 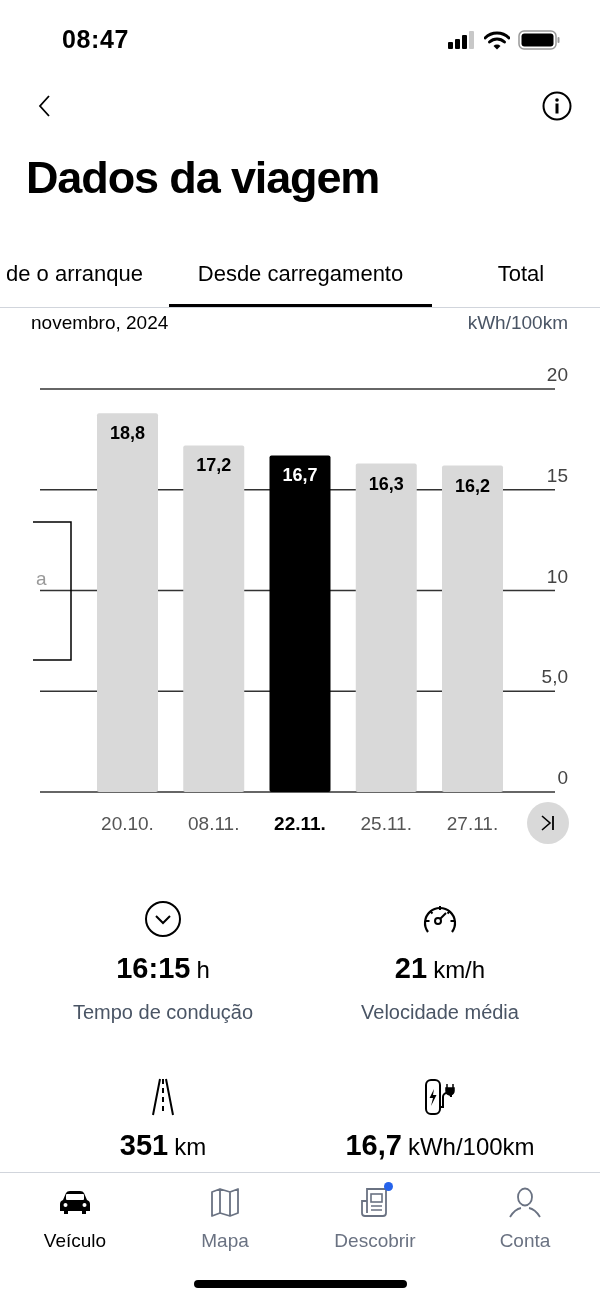 I want to click on tab: Total, so click(x=516, y=273).